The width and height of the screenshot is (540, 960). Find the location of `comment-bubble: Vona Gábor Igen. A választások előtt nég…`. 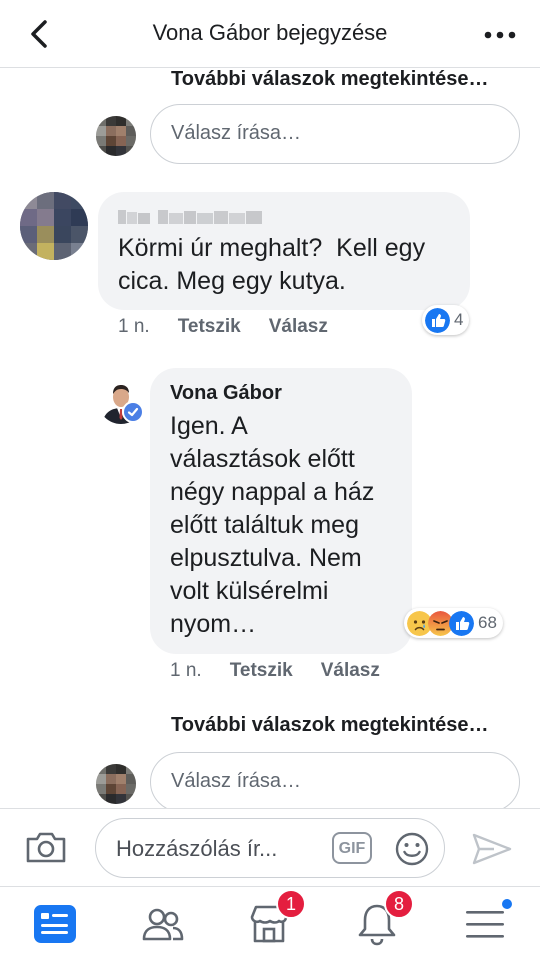

comment-bubble: Vona Gábor Igen. A választások előtt nég… is located at coordinates (281, 511).